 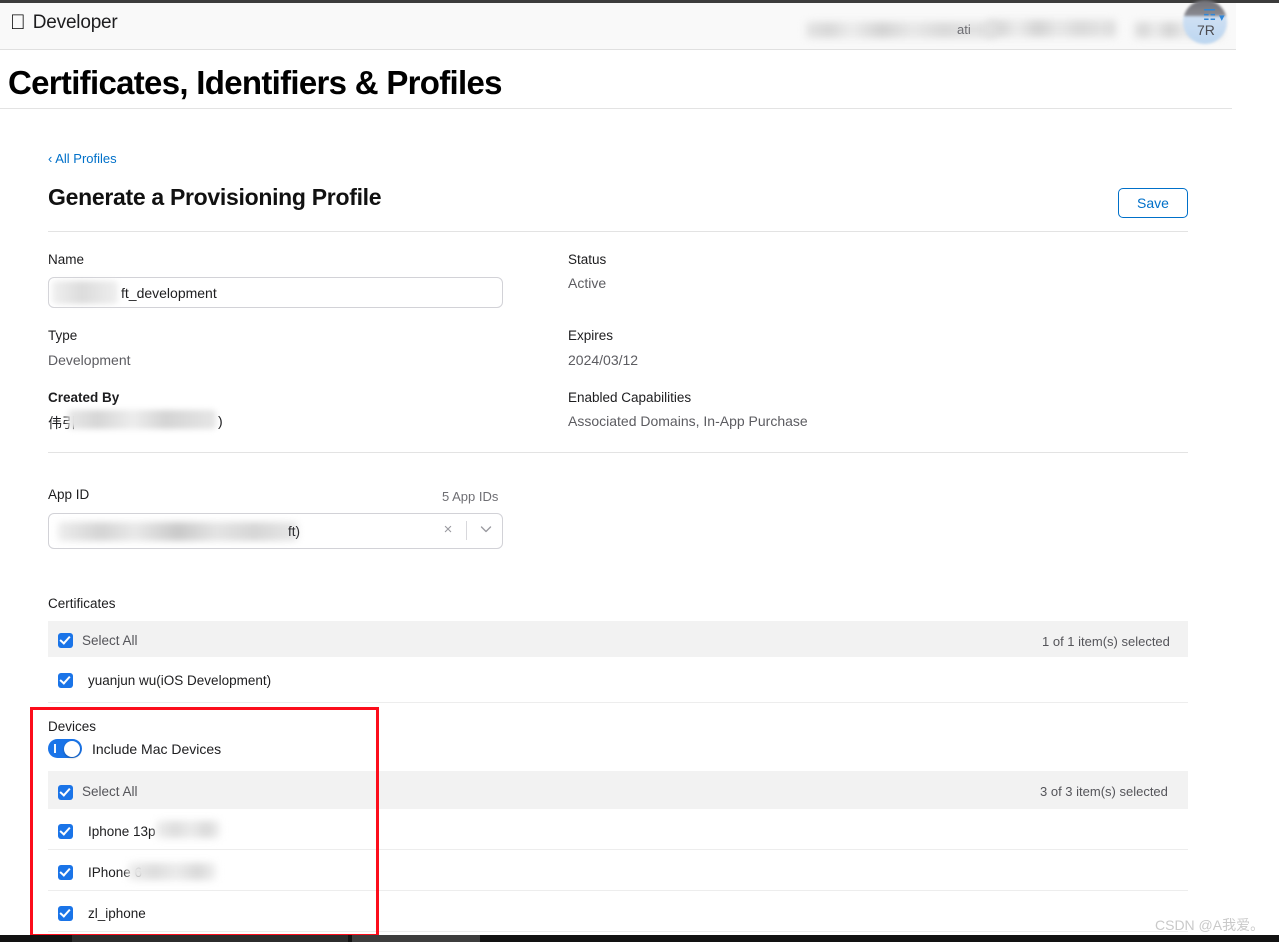 What do you see at coordinates (67, 22) in the screenshot?
I see `brand-label: Developer` at bounding box center [67, 22].